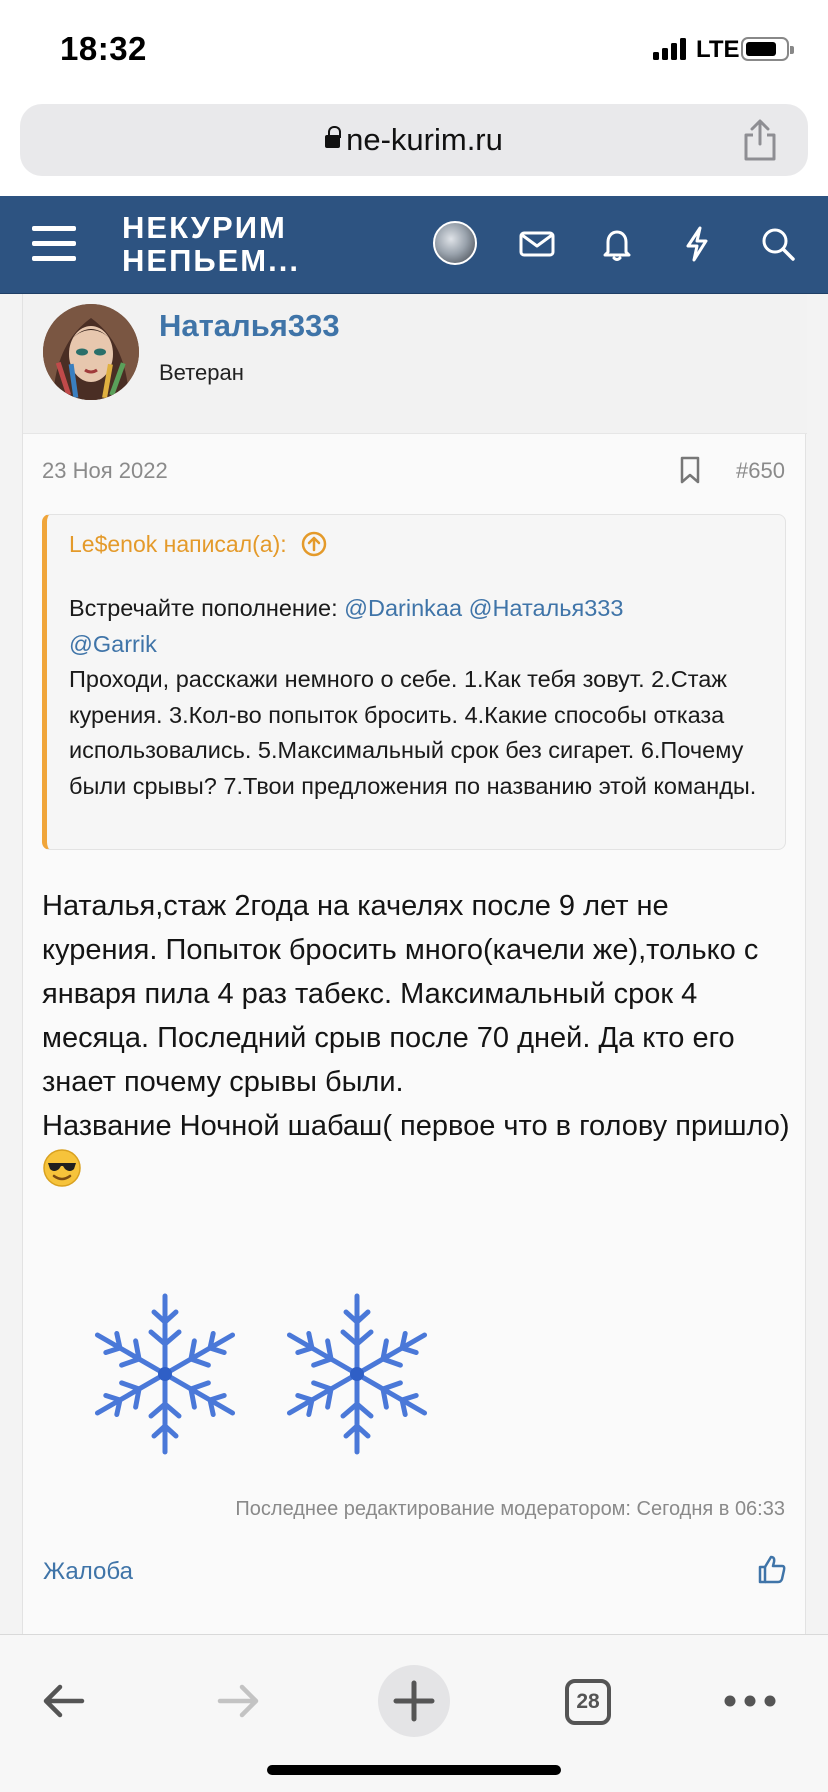  What do you see at coordinates (88, 1572) in the screenshot?
I see `report-link: Жалоба` at bounding box center [88, 1572].